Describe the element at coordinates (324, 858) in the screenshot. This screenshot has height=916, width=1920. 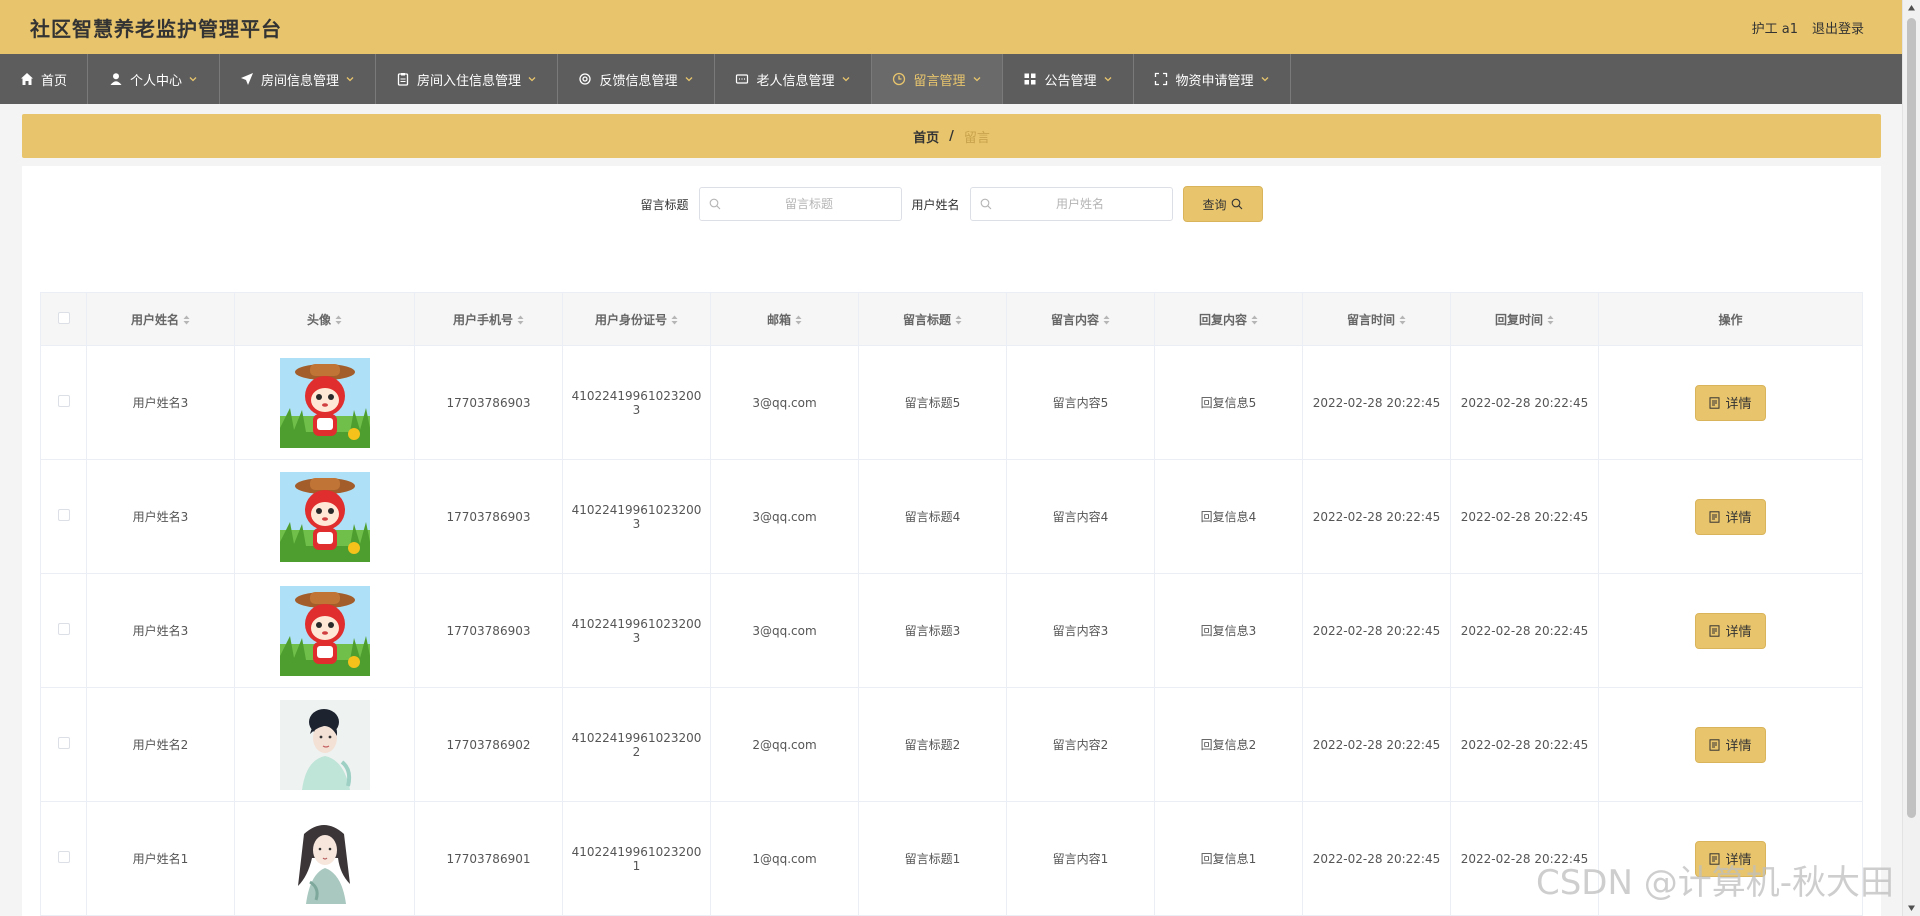
I see `woman-illustration-avatar` at that location.